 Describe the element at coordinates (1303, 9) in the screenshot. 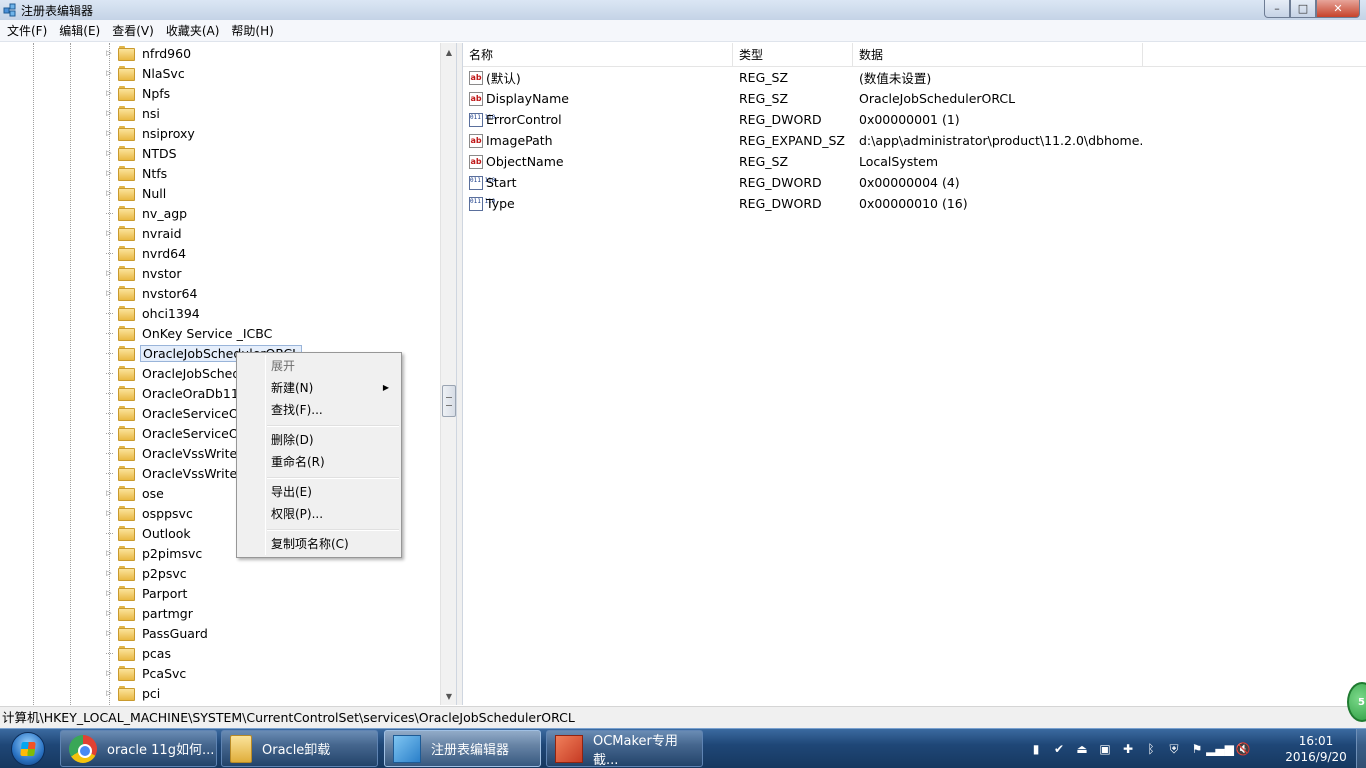

I see `maximize-button: □` at that location.